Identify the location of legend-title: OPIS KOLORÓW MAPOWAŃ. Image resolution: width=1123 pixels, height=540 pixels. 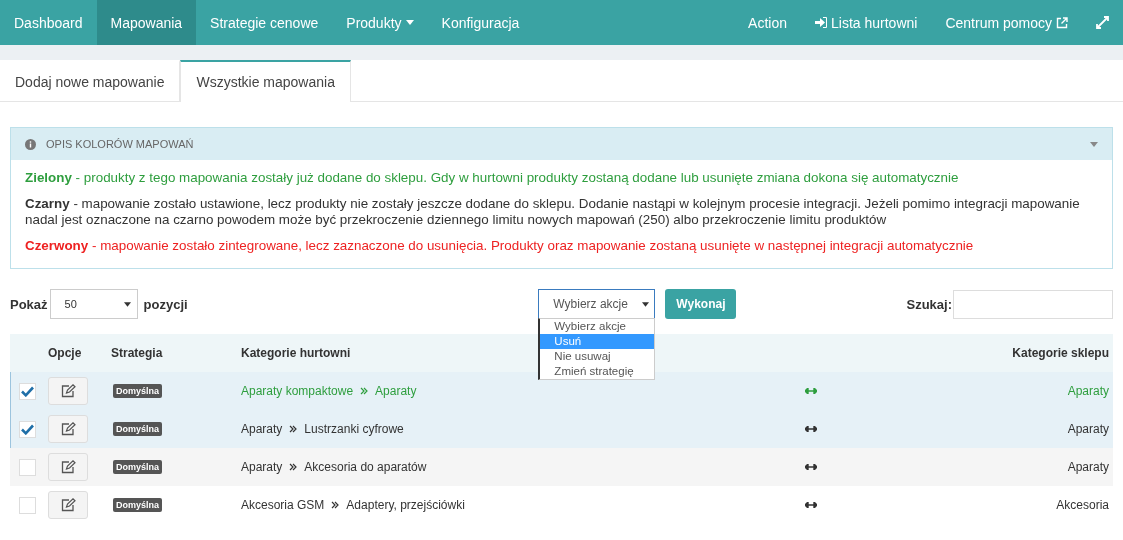
(120, 144).